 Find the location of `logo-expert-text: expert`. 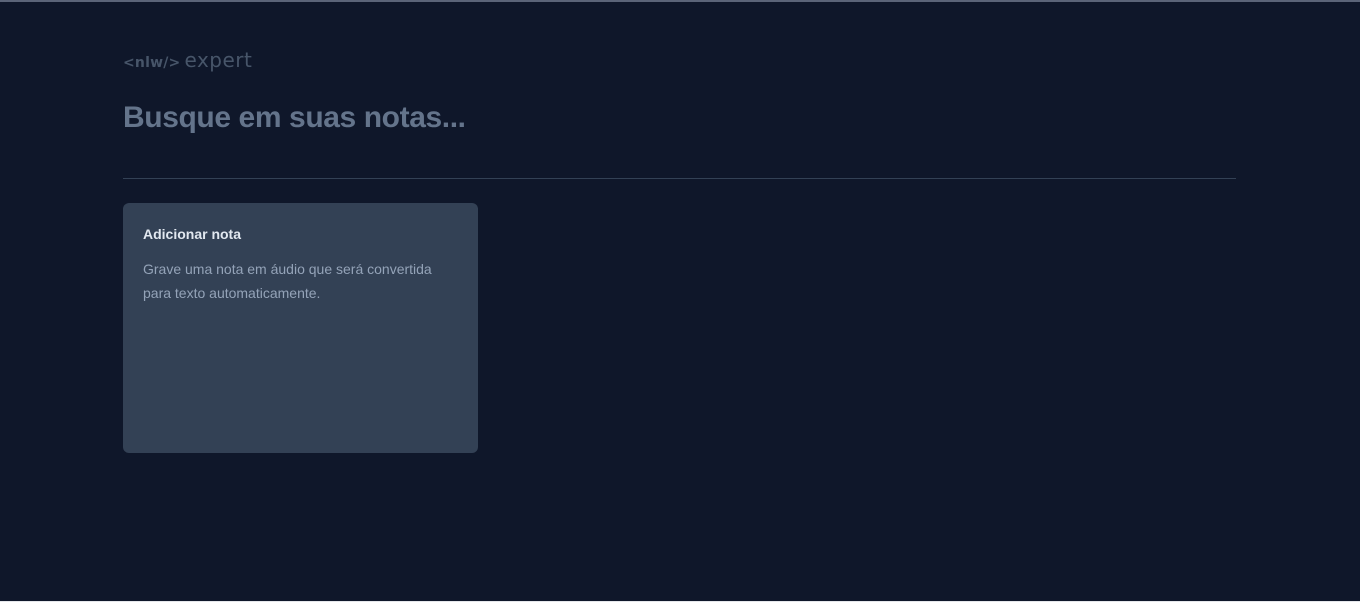

logo-expert-text: expert is located at coordinates (218, 60).